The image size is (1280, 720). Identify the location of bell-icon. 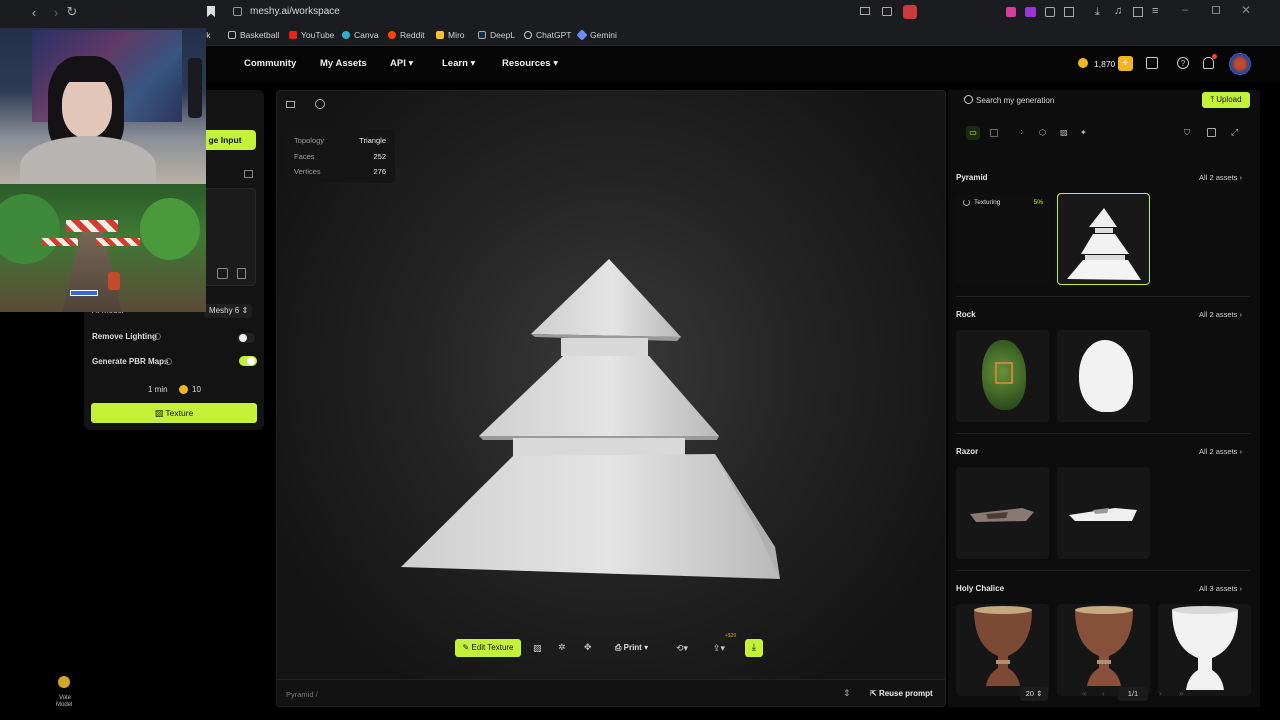
(1208, 63).